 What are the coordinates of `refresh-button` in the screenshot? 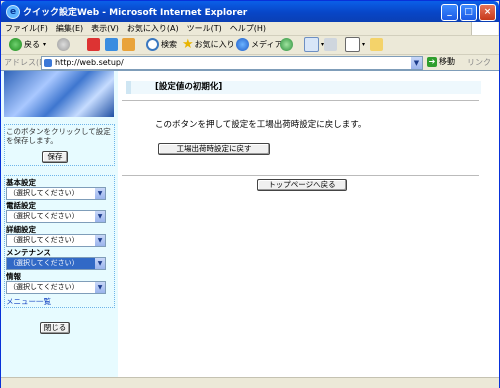 It's located at (112, 44).